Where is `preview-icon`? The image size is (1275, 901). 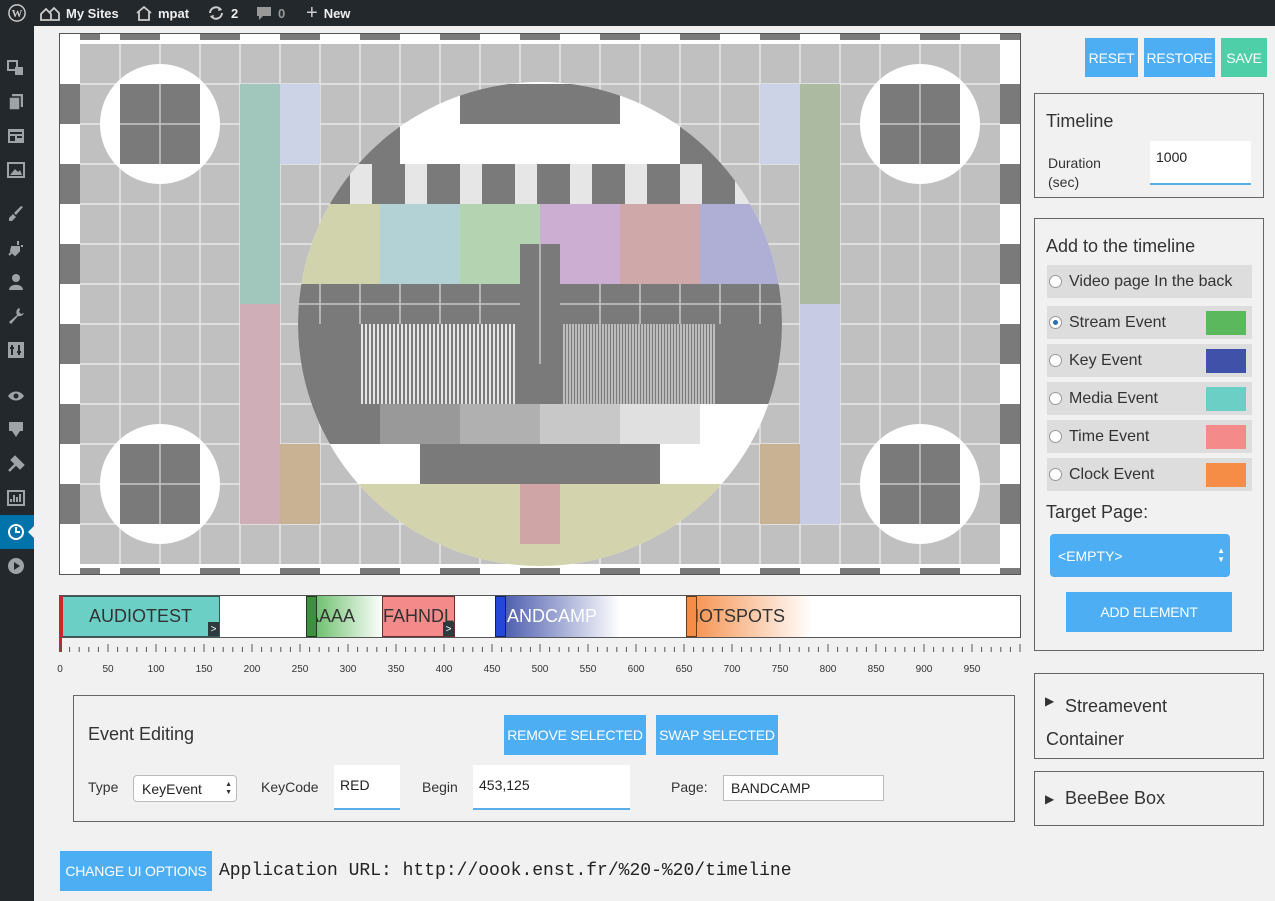 preview-icon is located at coordinates (16, 396).